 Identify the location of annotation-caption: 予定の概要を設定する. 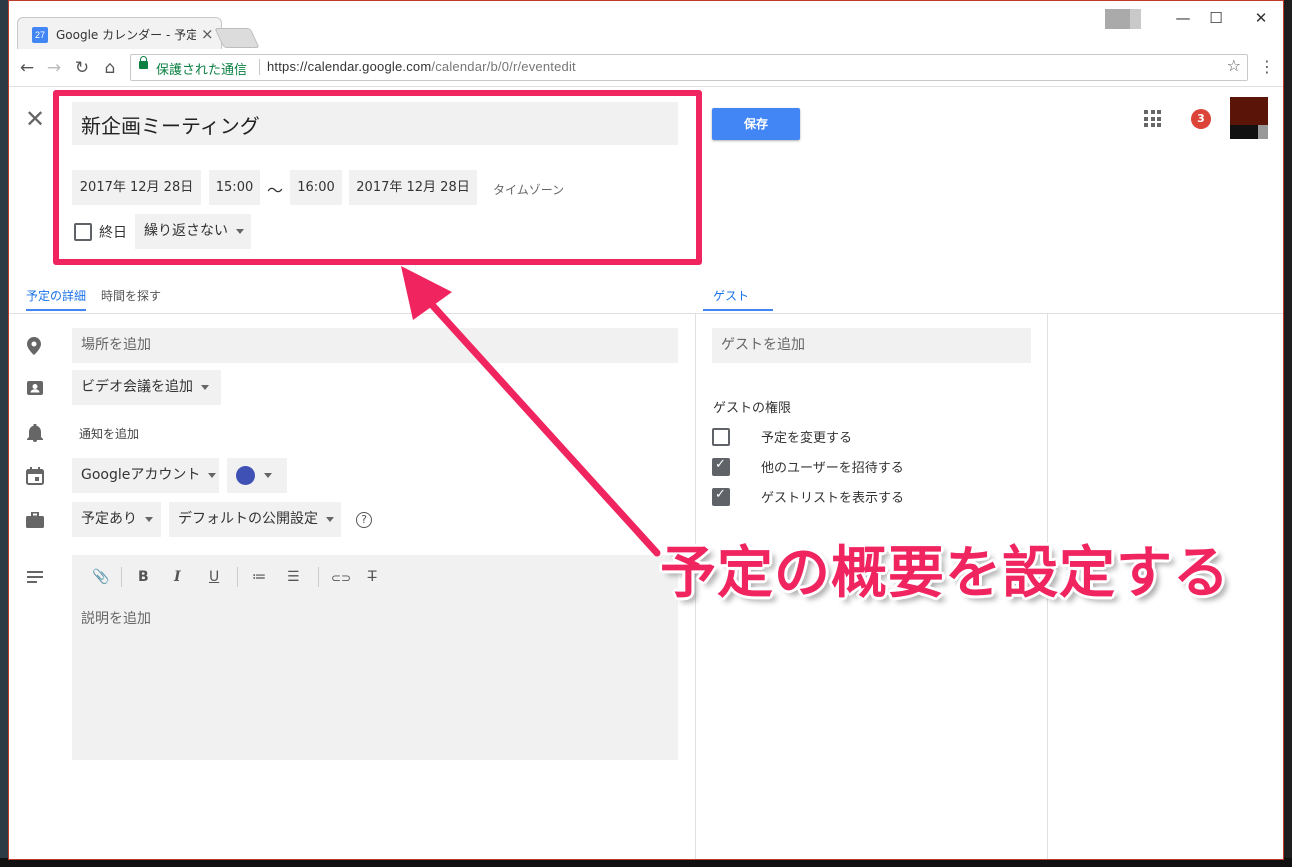
(945, 573).